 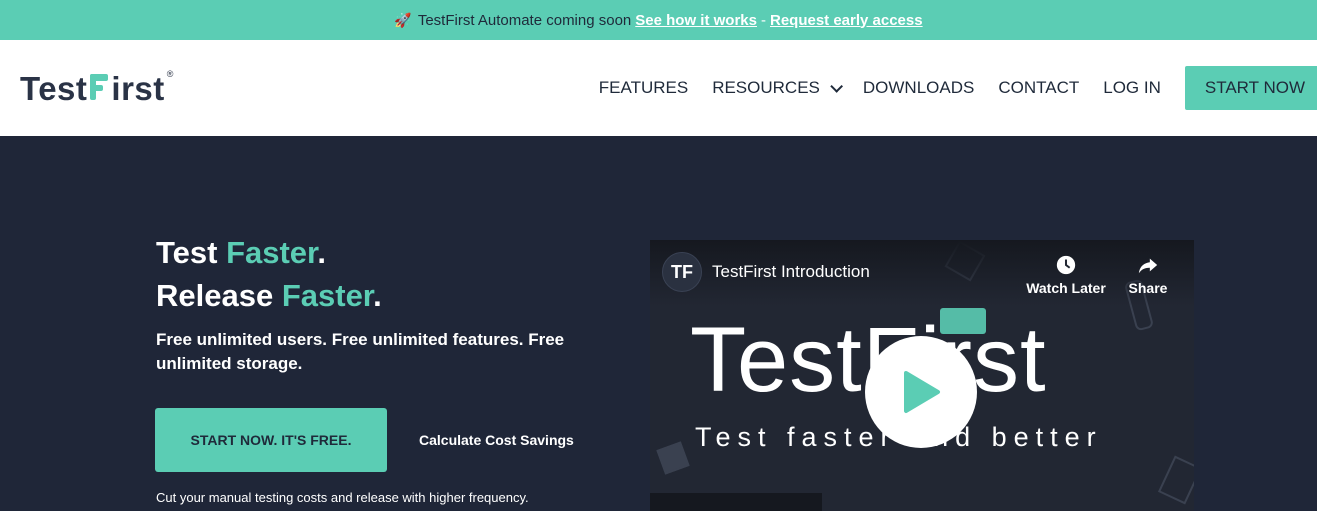 What do you see at coordinates (403, 19) in the screenshot?
I see `rocket-icon: 🚀` at bounding box center [403, 19].